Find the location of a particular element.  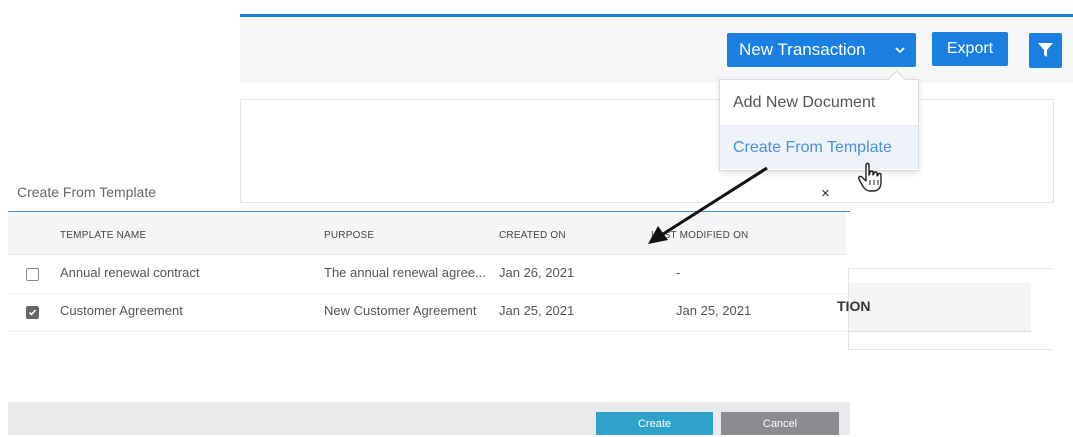

created-on-cell: Jan 25, 2021 is located at coordinates (537, 310).